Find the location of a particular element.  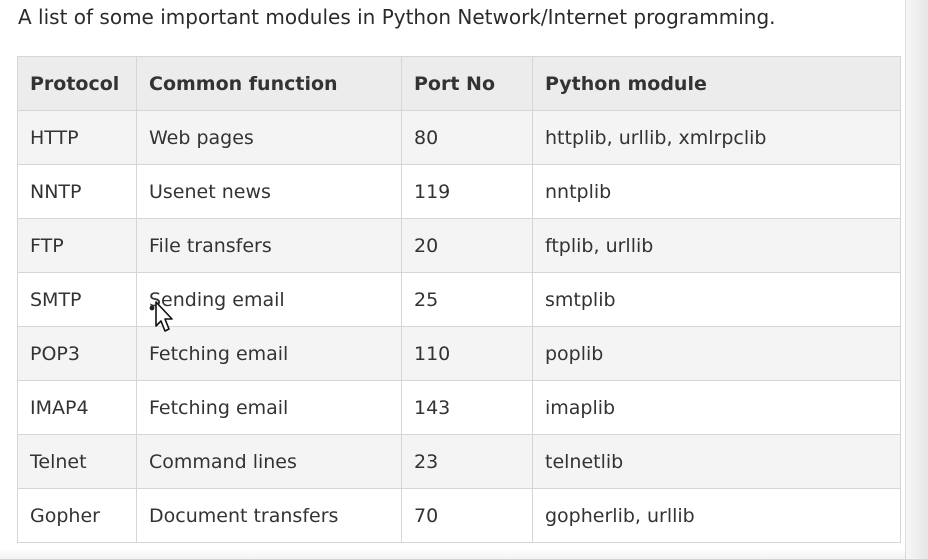

table-row: Telnet Command lines 23 telnetlib is located at coordinates (459, 461).